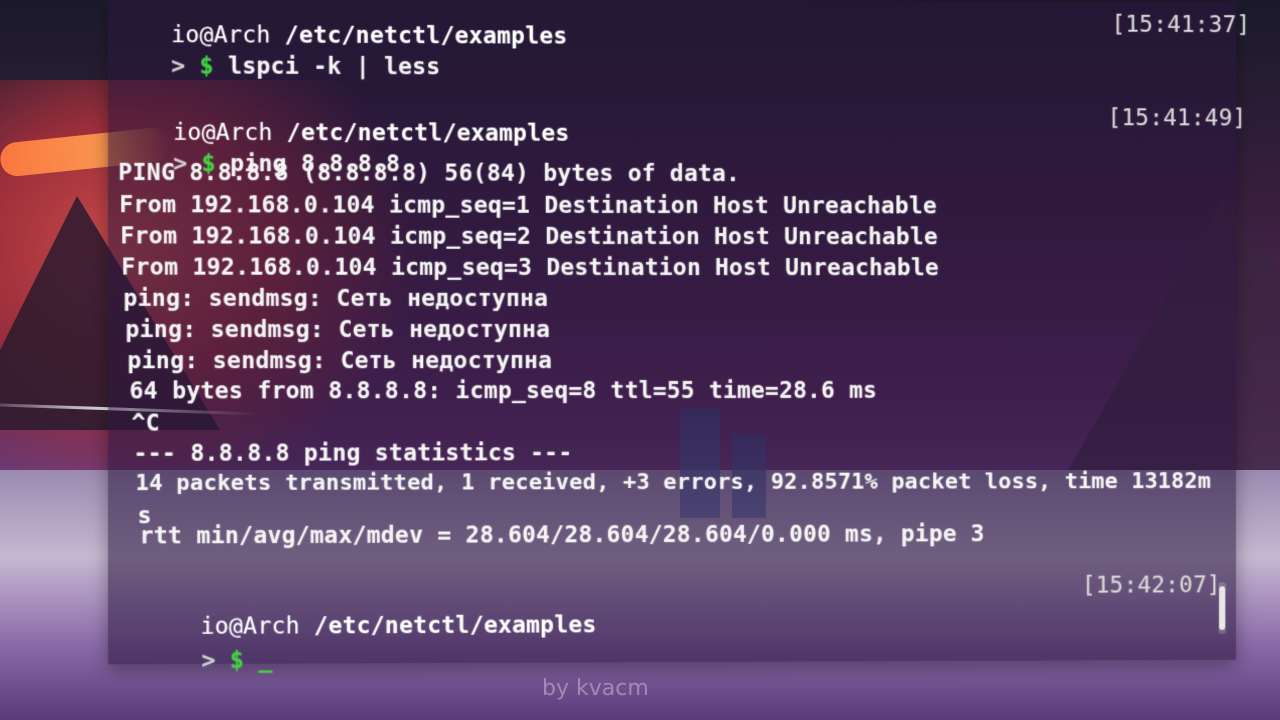 The image size is (1280, 720). Describe the element at coordinates (353, 453) in the screenshot. I see `output-line: --- 8.8.8.8 ping statistics ---` at that location.